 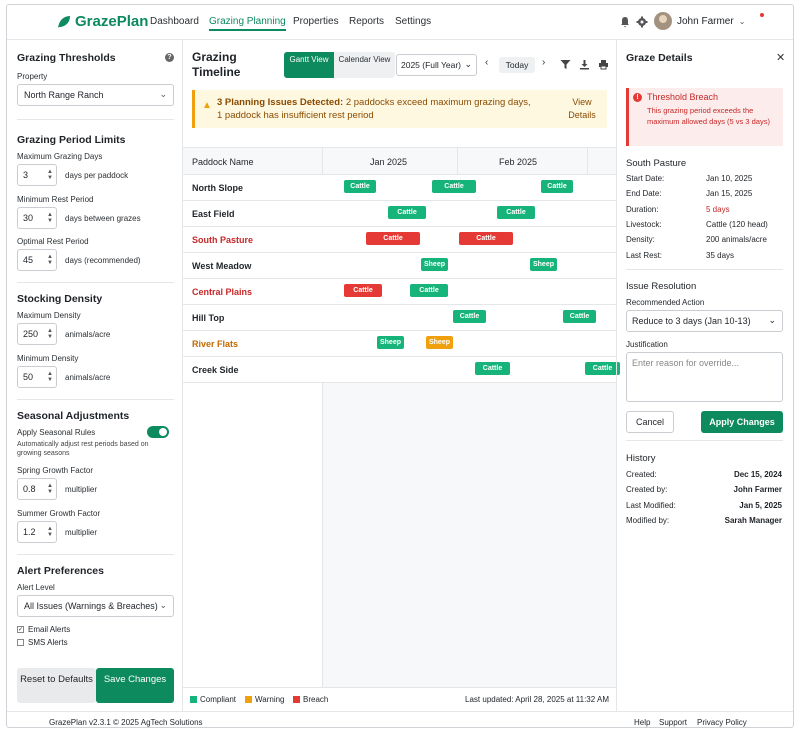 I want to click on close-icon: ✕, so click(x=780, y=57).